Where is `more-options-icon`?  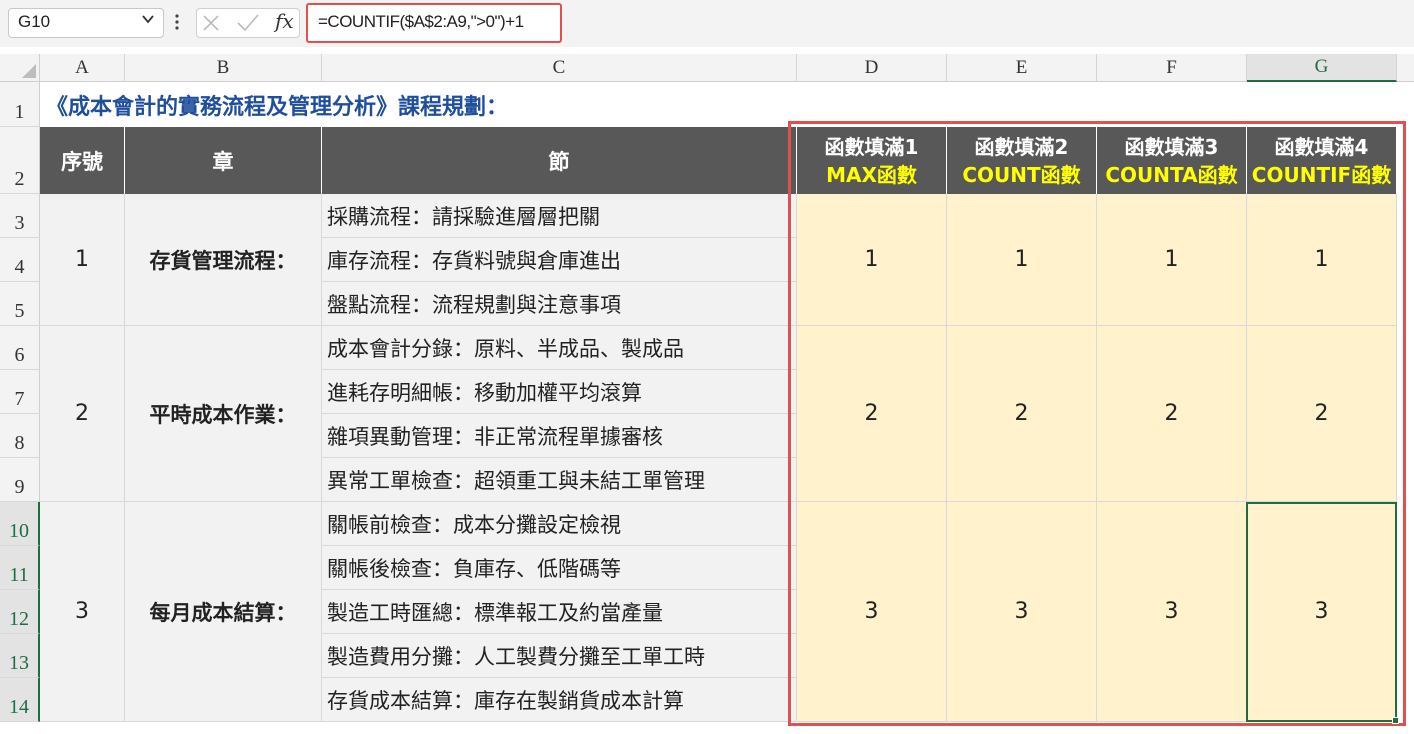
more-options-icon is located at coordinates (177, 22).